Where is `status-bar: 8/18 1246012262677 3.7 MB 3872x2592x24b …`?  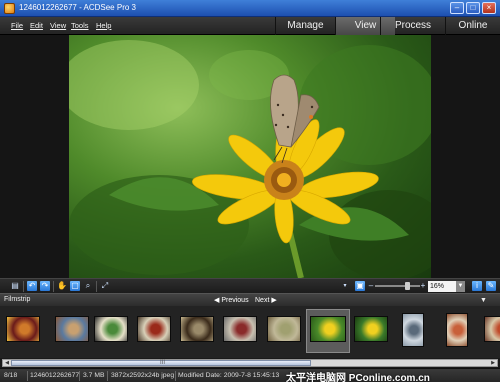 status-bar: 8/18 1246012262677 3.7 MB 3872x2592x24b … is located at coordinates (250, 375).